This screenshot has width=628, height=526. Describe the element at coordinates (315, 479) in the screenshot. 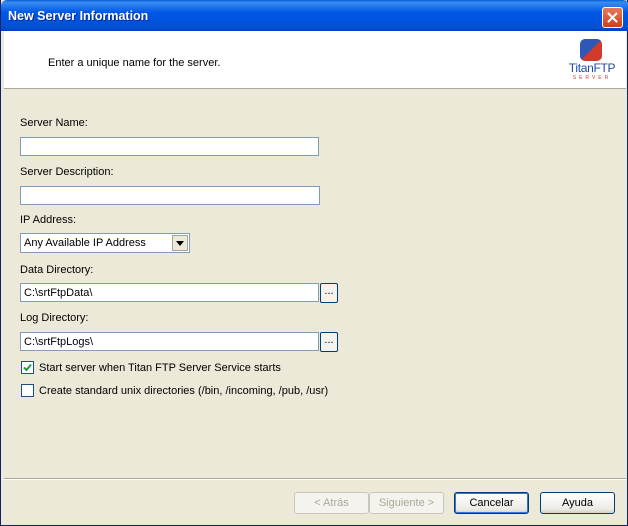

I see `footer-separator` at that location.